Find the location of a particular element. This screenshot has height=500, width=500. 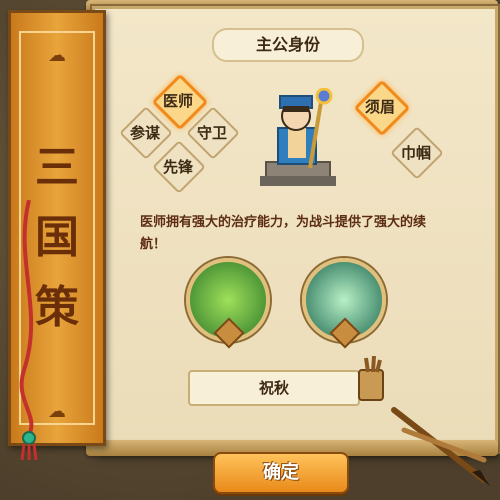

gender-male: 须眉 is located at coordinates (382, 108).